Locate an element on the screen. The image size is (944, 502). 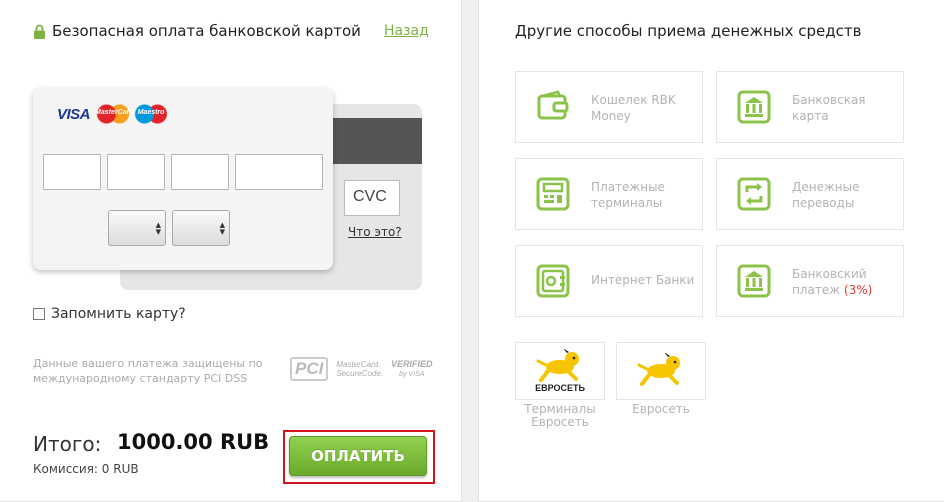
euroset-caption: Евросеть is located at coordinates (661, 409).